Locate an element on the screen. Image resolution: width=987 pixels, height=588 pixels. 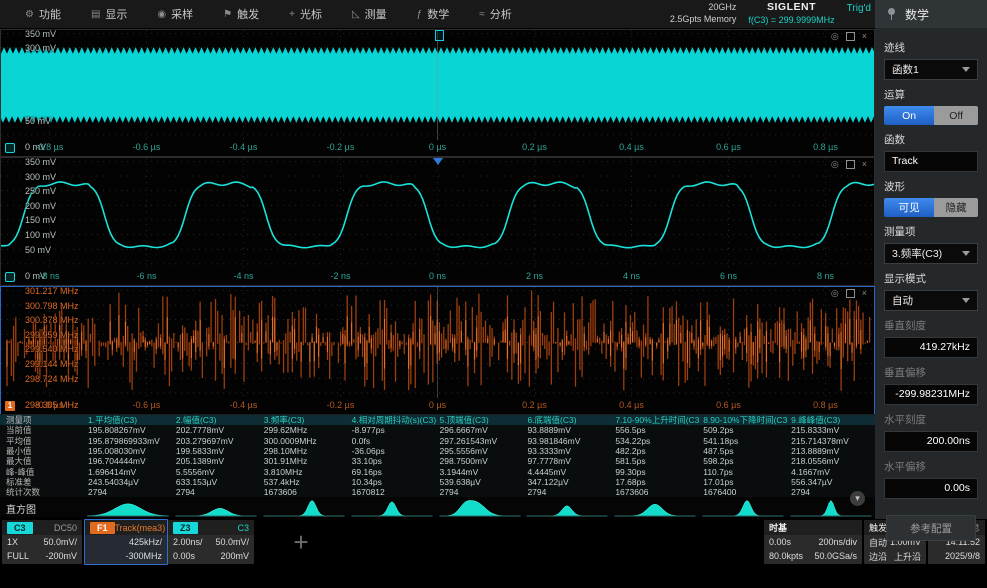
x-axis-tick-label: 0.4 µs is located at coordinates (631, 147).